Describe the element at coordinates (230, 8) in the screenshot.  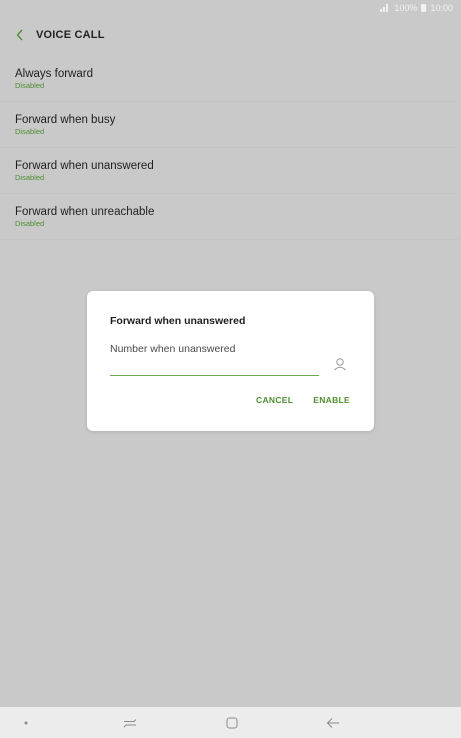
I see `status-bar: 100% 10:00` at that location.